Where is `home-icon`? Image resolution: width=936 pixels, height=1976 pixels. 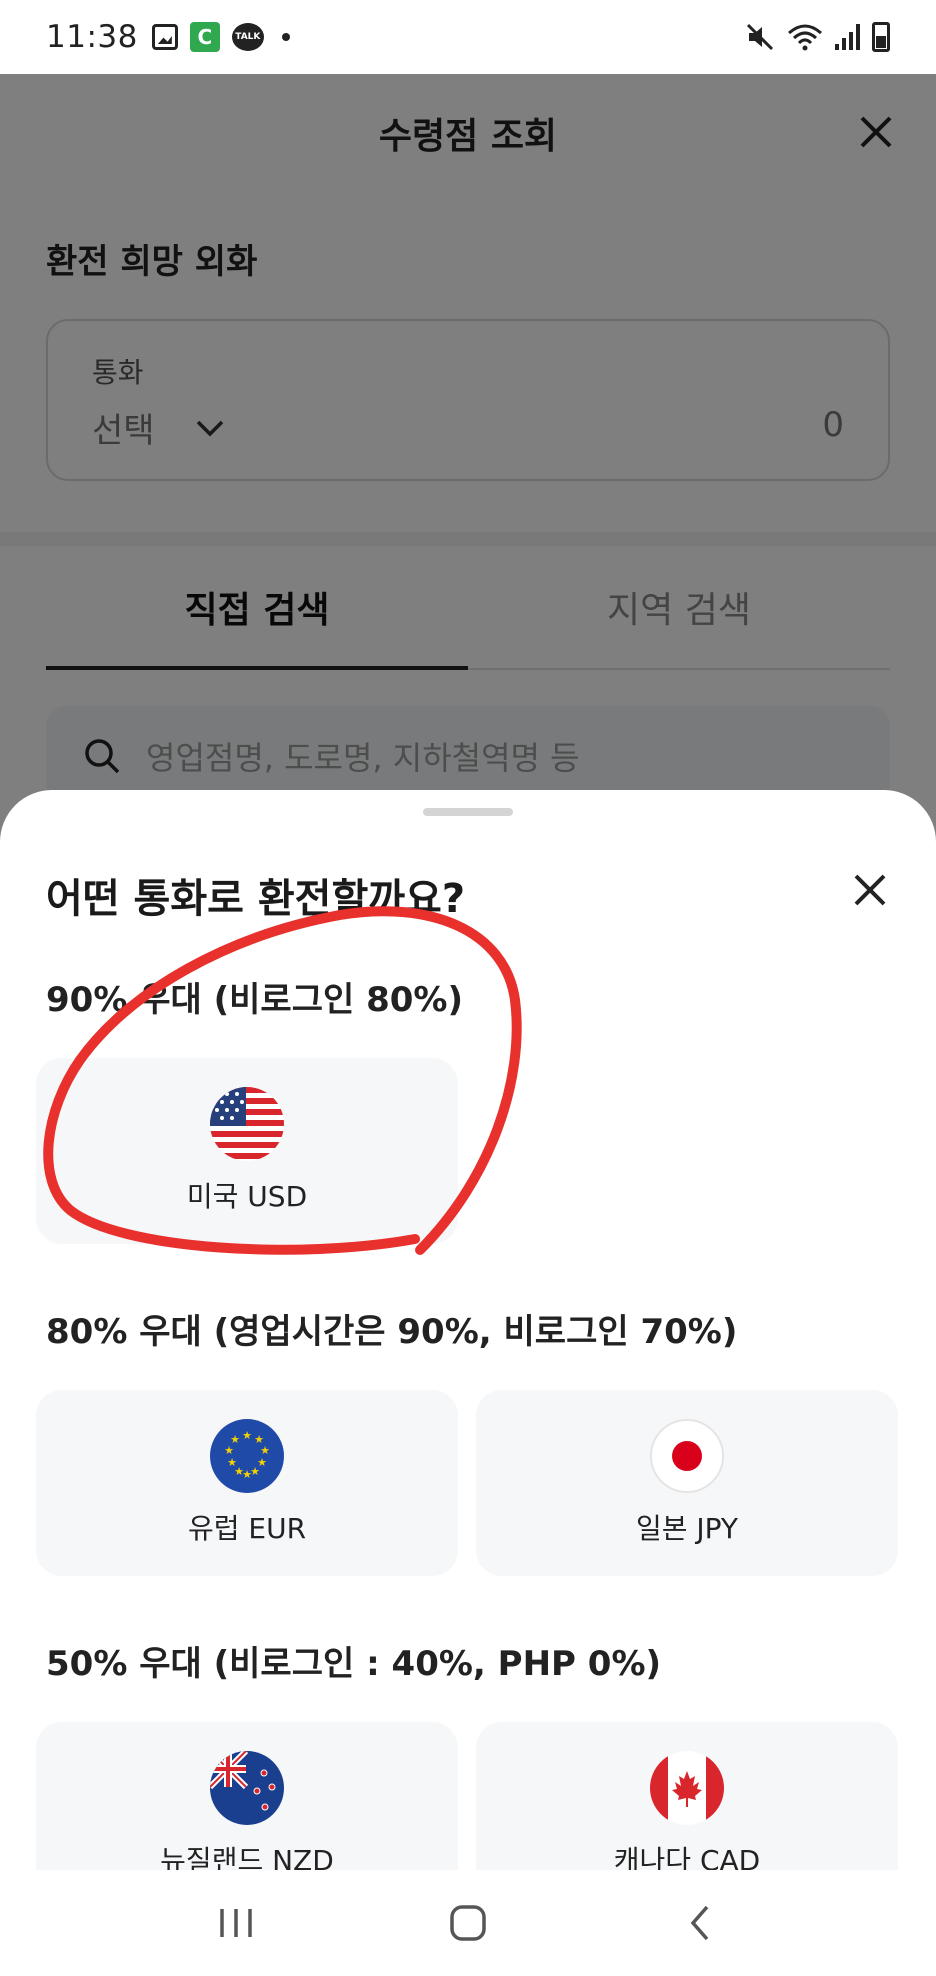 home-icon is located at coordinates (468, 1923).